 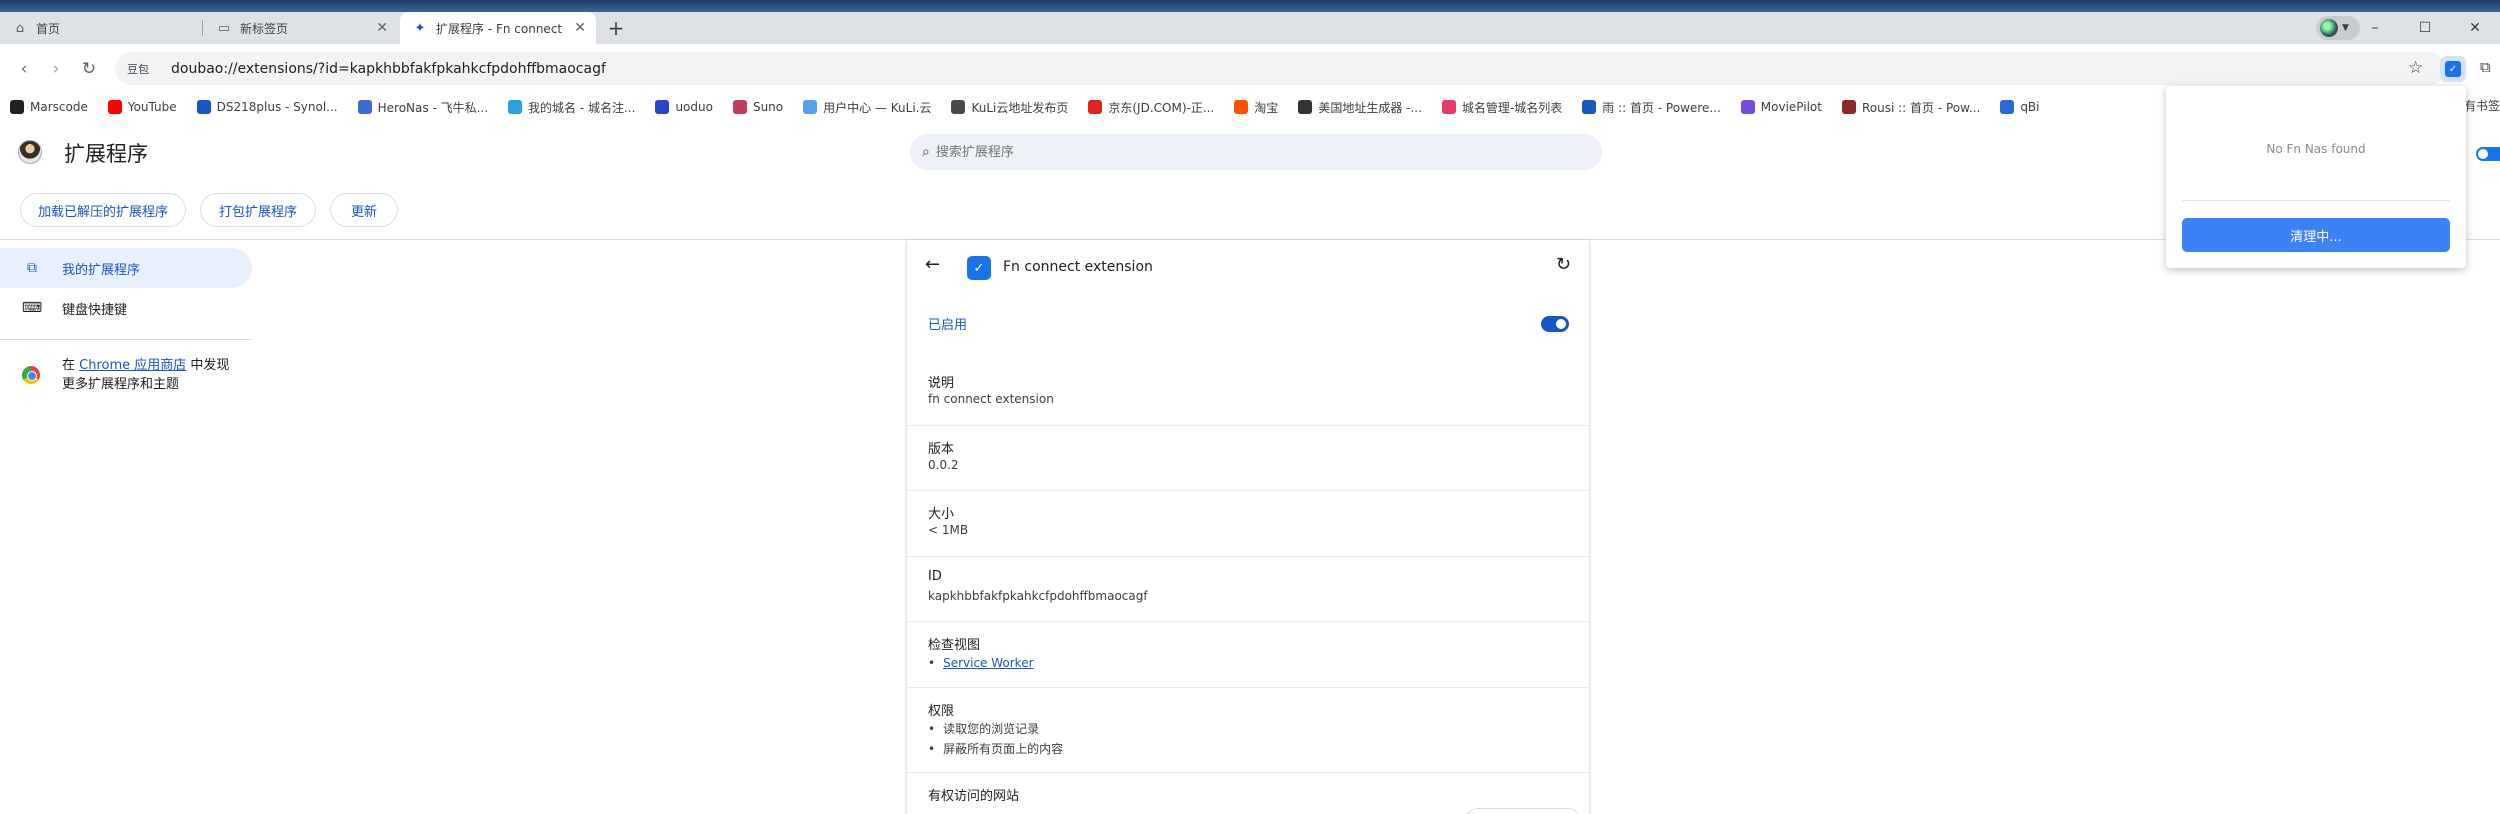 I want to click on bookmark-item: 城名管理-城名列表, so click(x=1502, y=107).